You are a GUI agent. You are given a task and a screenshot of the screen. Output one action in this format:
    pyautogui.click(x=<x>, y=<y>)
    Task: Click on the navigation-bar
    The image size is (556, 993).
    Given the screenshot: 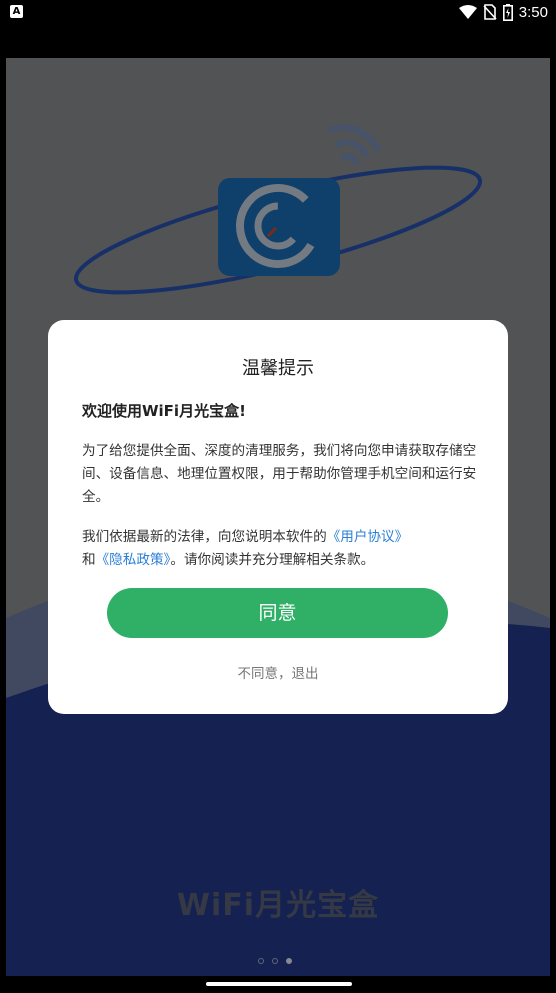 What is the action you would take?
    pyautogui.click(x=278, y=984)
    